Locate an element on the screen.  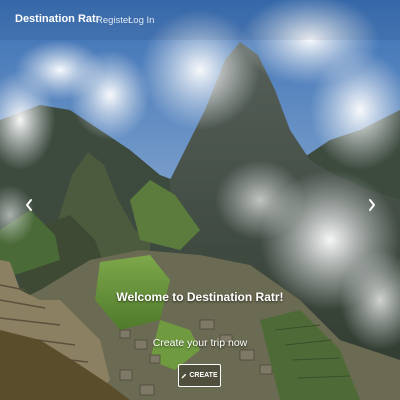
login-link: Log In is located at coordinates (141, 20).